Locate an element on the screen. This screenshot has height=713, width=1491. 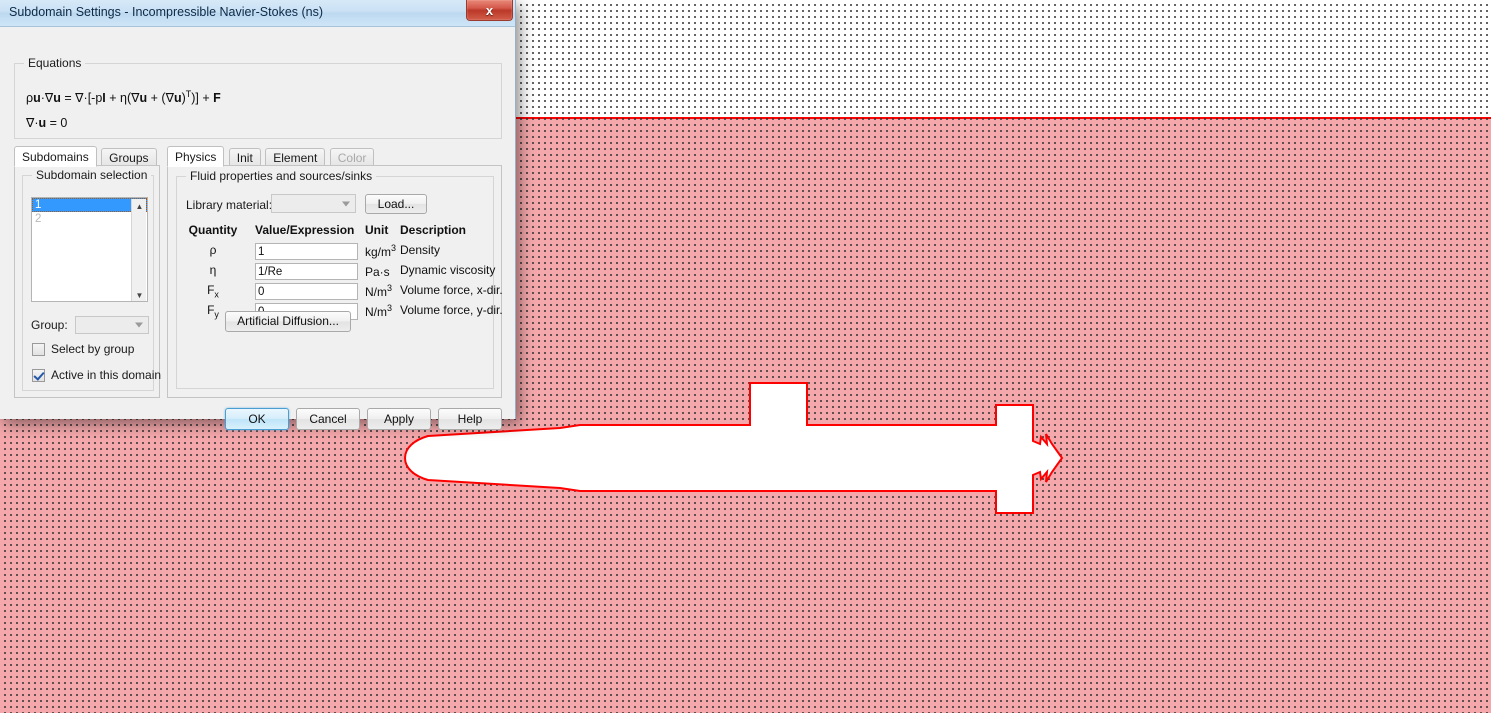
tab-physics: Physics is located at coordinates (196, 156).